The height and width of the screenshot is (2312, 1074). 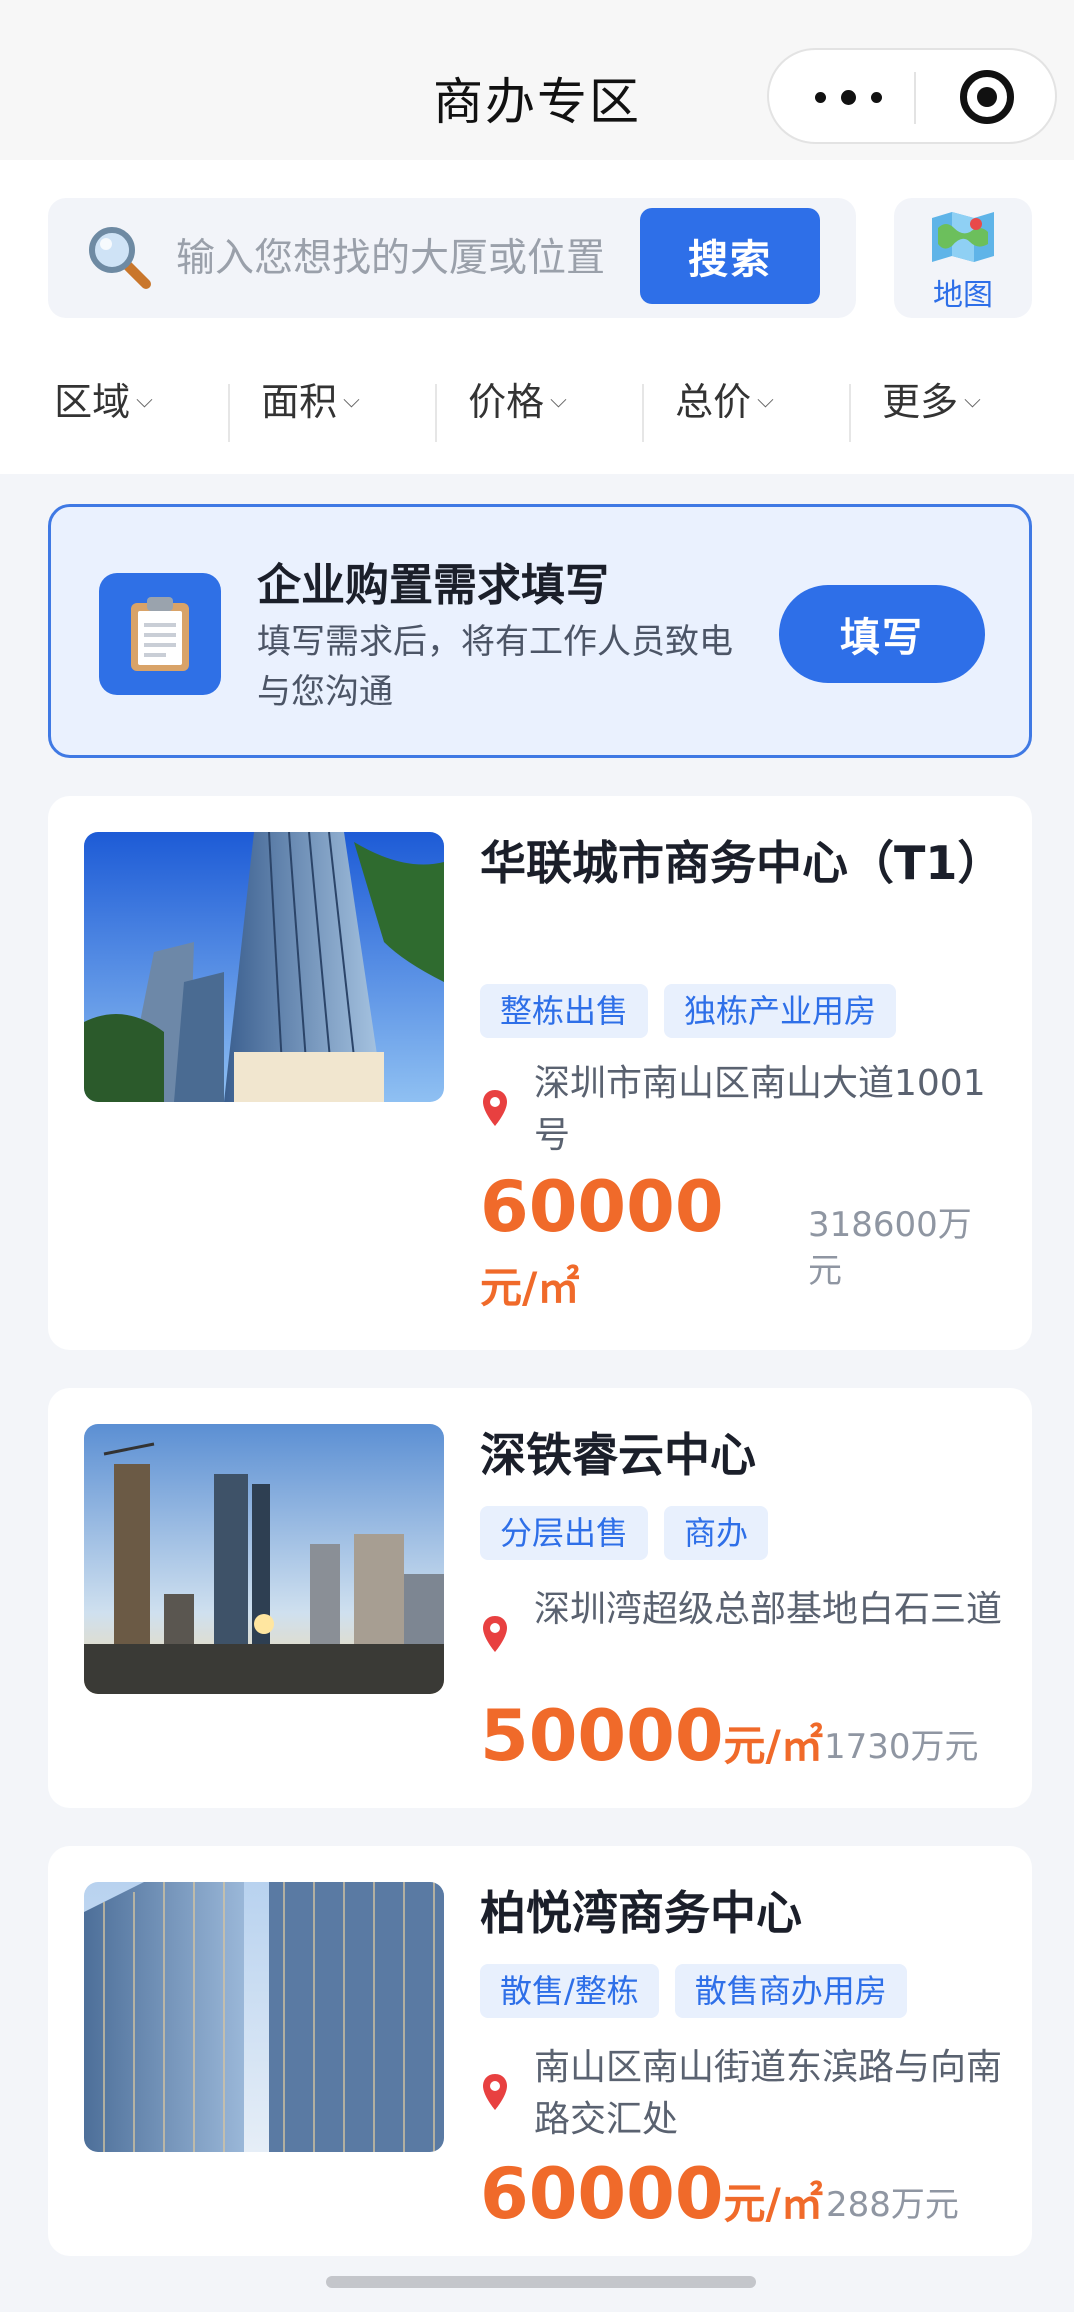 I want to click on filter-label: 价格, so click(x=506, y=401).